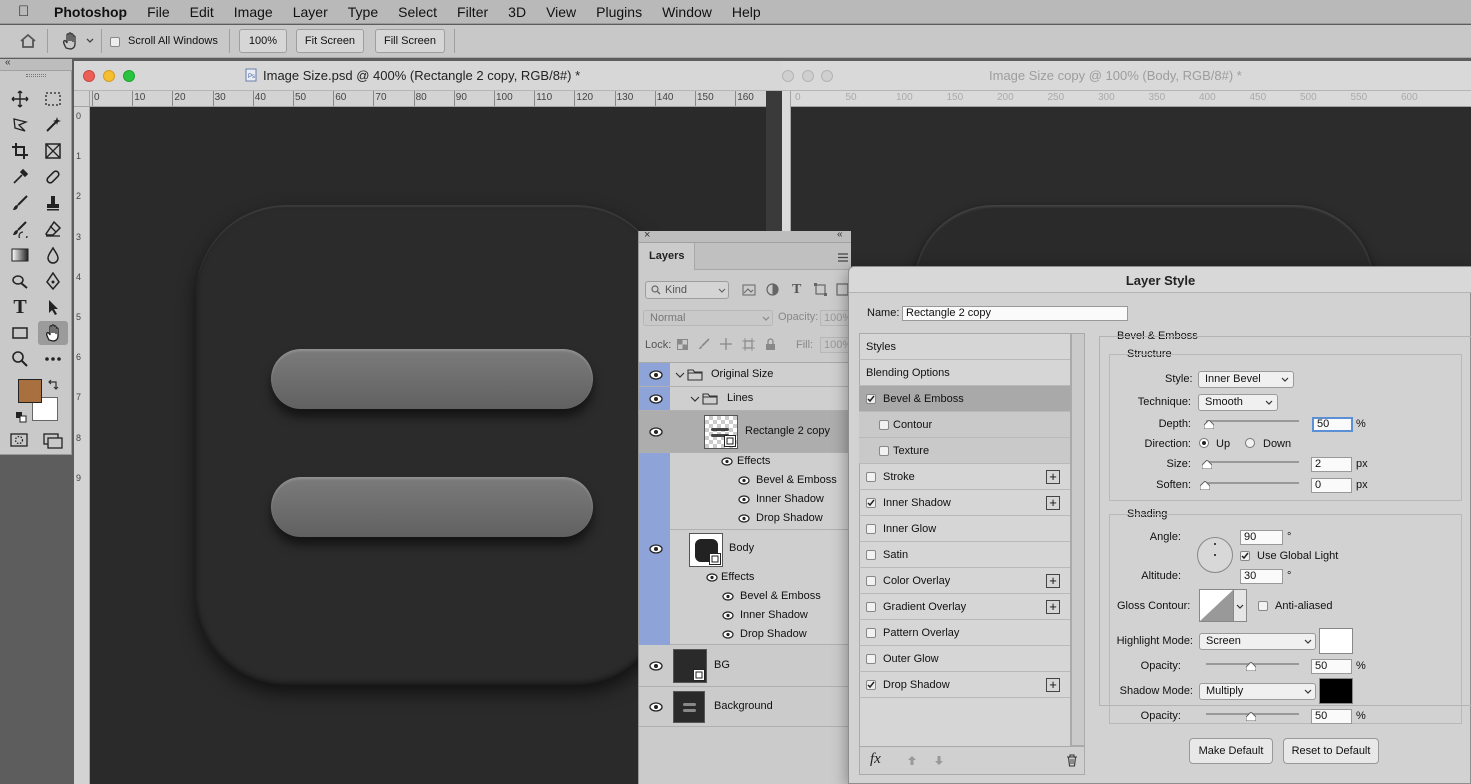  I want to click on style-item-texture: Texture, so click(964, 451).